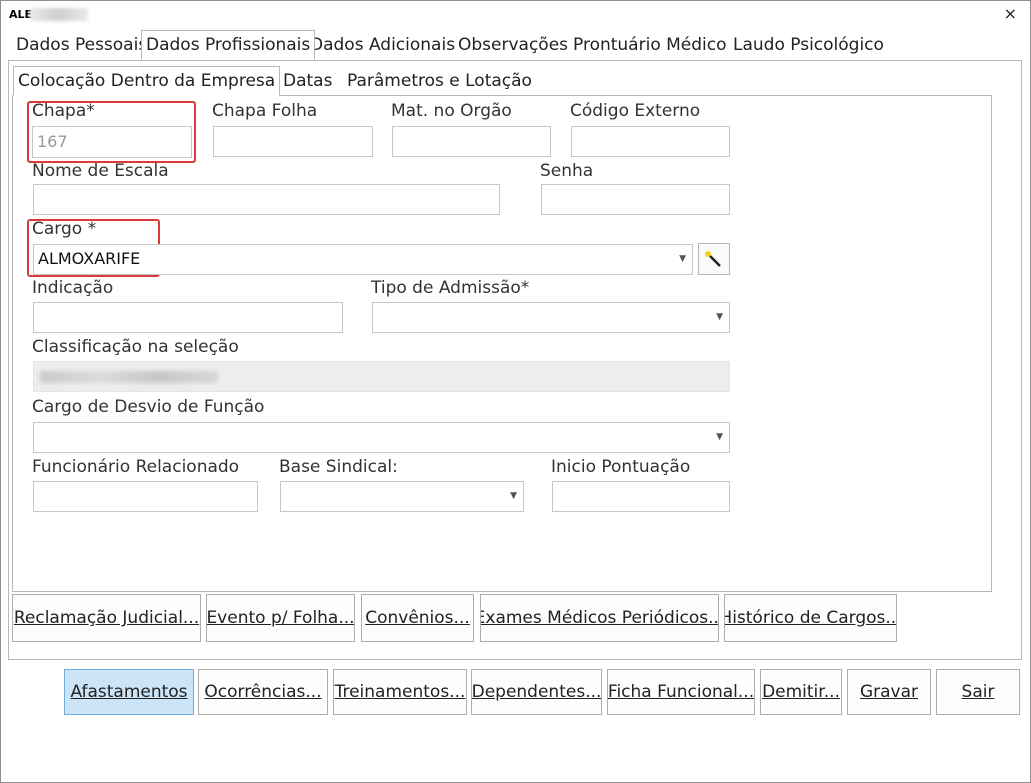  What do you see at coordinates (89, 258) in the screenshot?
I see `cargo-value: ALMOXARIFE` at bounding box center [89, 258].